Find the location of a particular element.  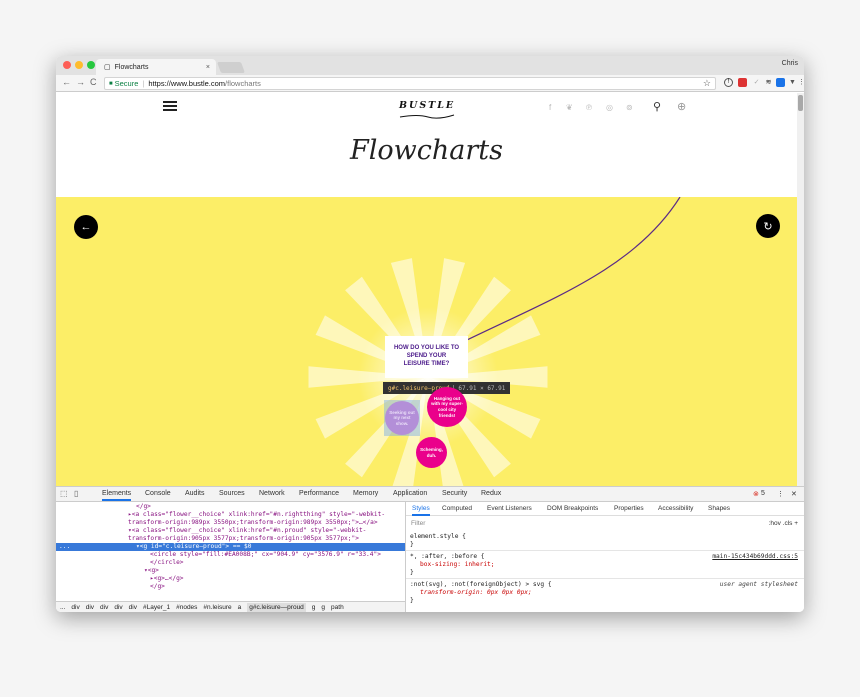

extension-filter-icon: ▼ is located at coordinates (792, 82).